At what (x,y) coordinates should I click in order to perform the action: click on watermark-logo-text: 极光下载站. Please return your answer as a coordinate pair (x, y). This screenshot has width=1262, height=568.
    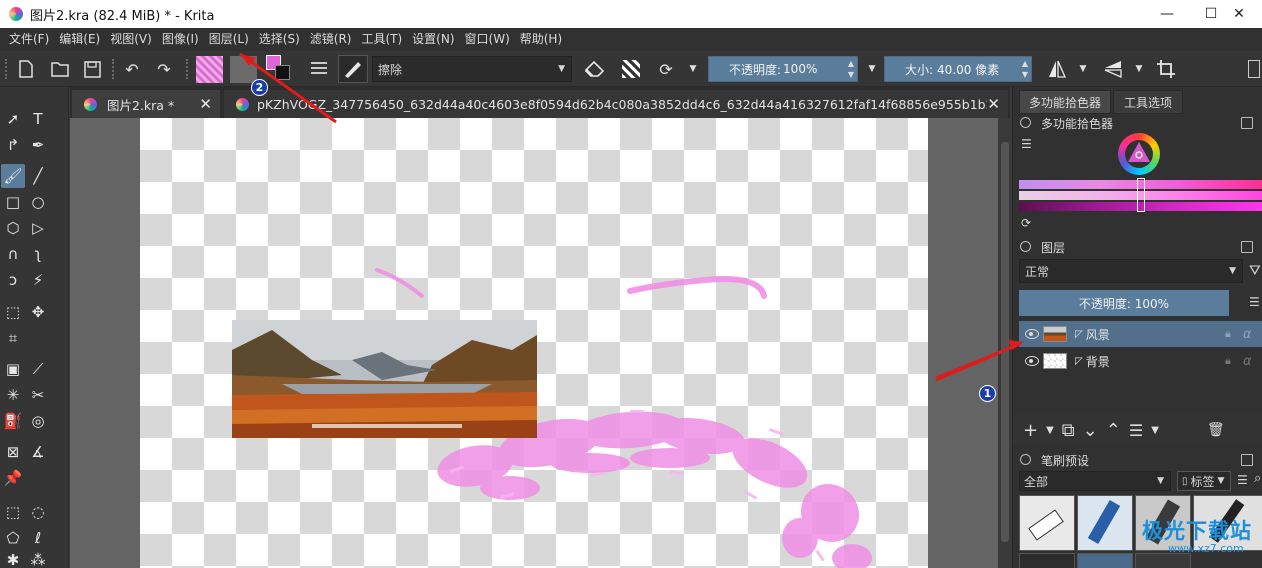
    Looking at the image, I should click on (1197, 531).